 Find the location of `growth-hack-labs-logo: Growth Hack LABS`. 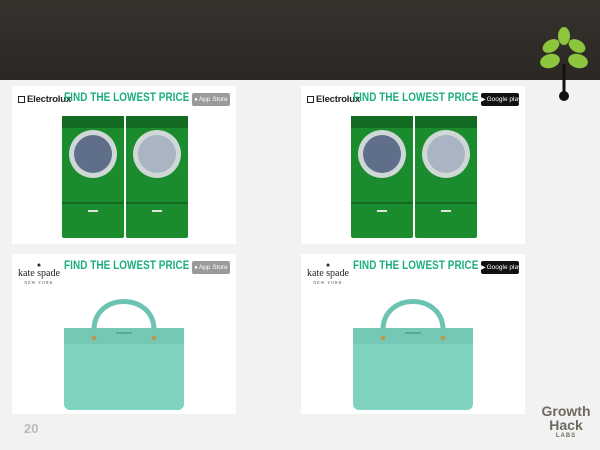

growth-hack-labs-logo: Growth Hack LABS is located at coordinates (566, 421).